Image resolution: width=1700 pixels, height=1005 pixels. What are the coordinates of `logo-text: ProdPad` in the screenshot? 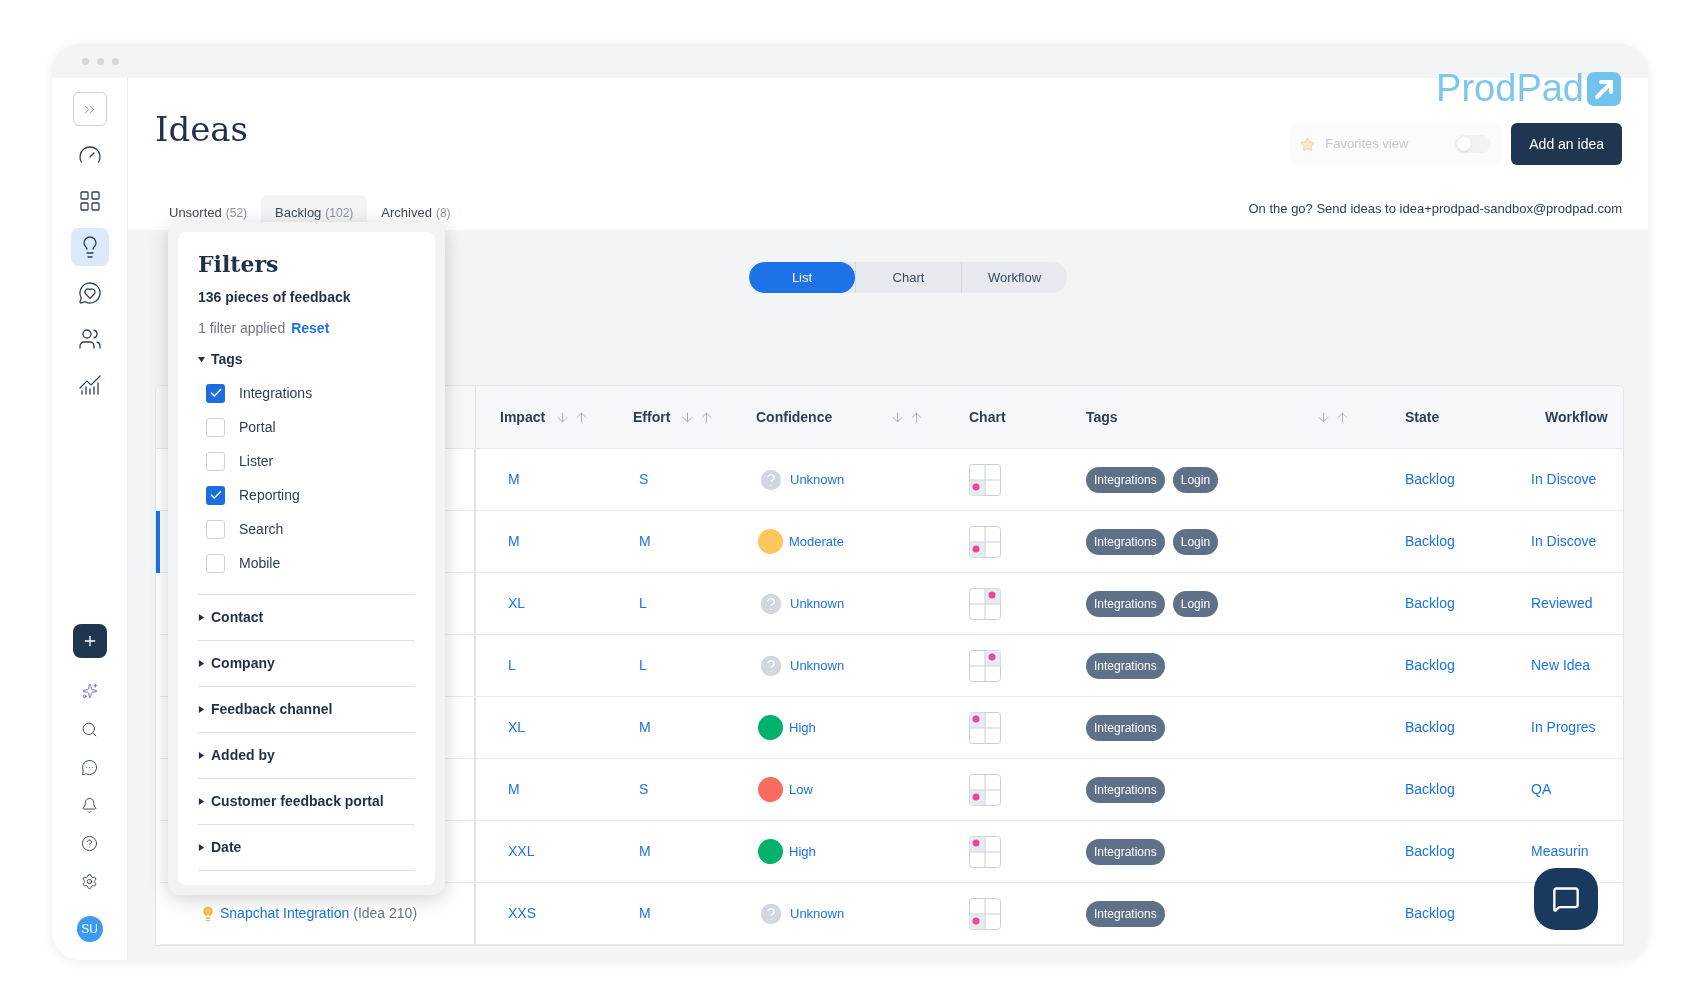 It's located at (1510, 88).